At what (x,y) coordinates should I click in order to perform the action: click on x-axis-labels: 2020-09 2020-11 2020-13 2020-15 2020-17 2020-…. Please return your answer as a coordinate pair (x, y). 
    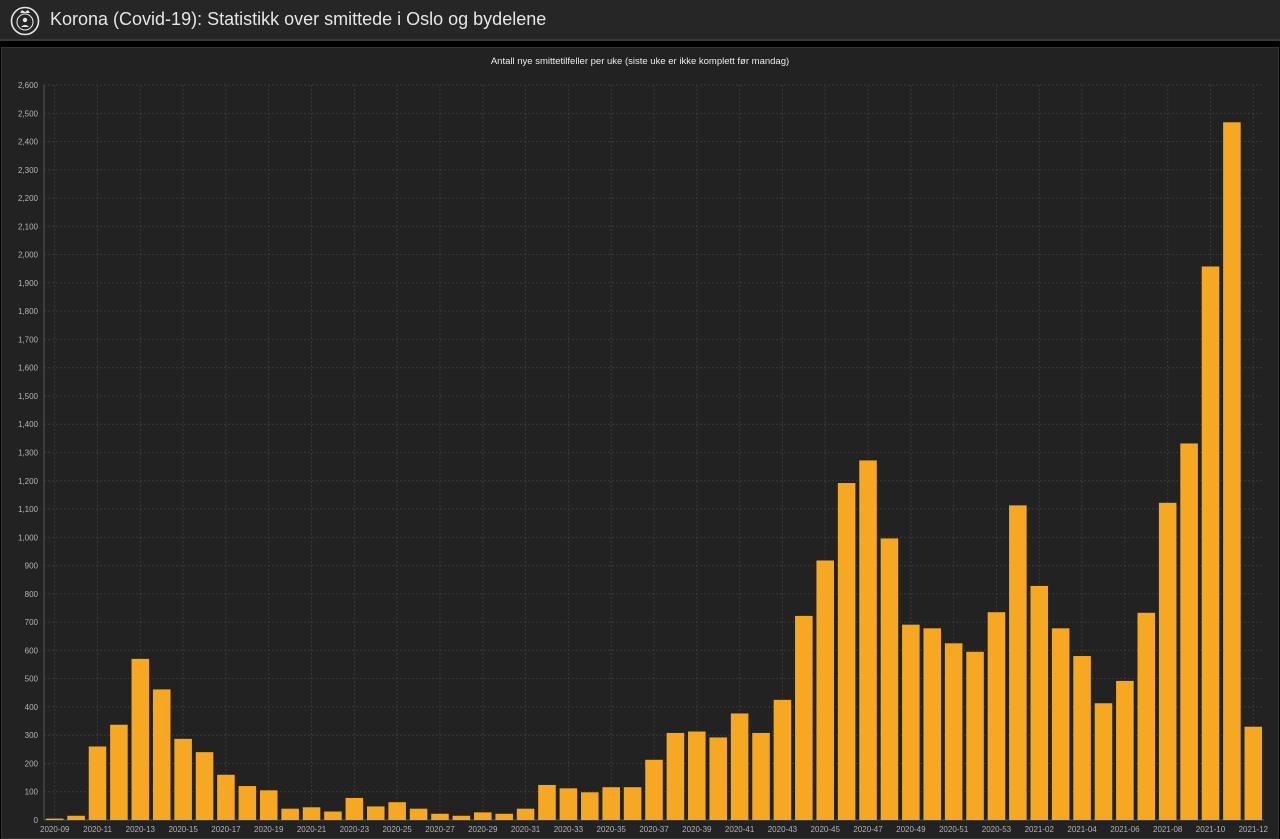
    Looking at the image, I should click on (654, 829).